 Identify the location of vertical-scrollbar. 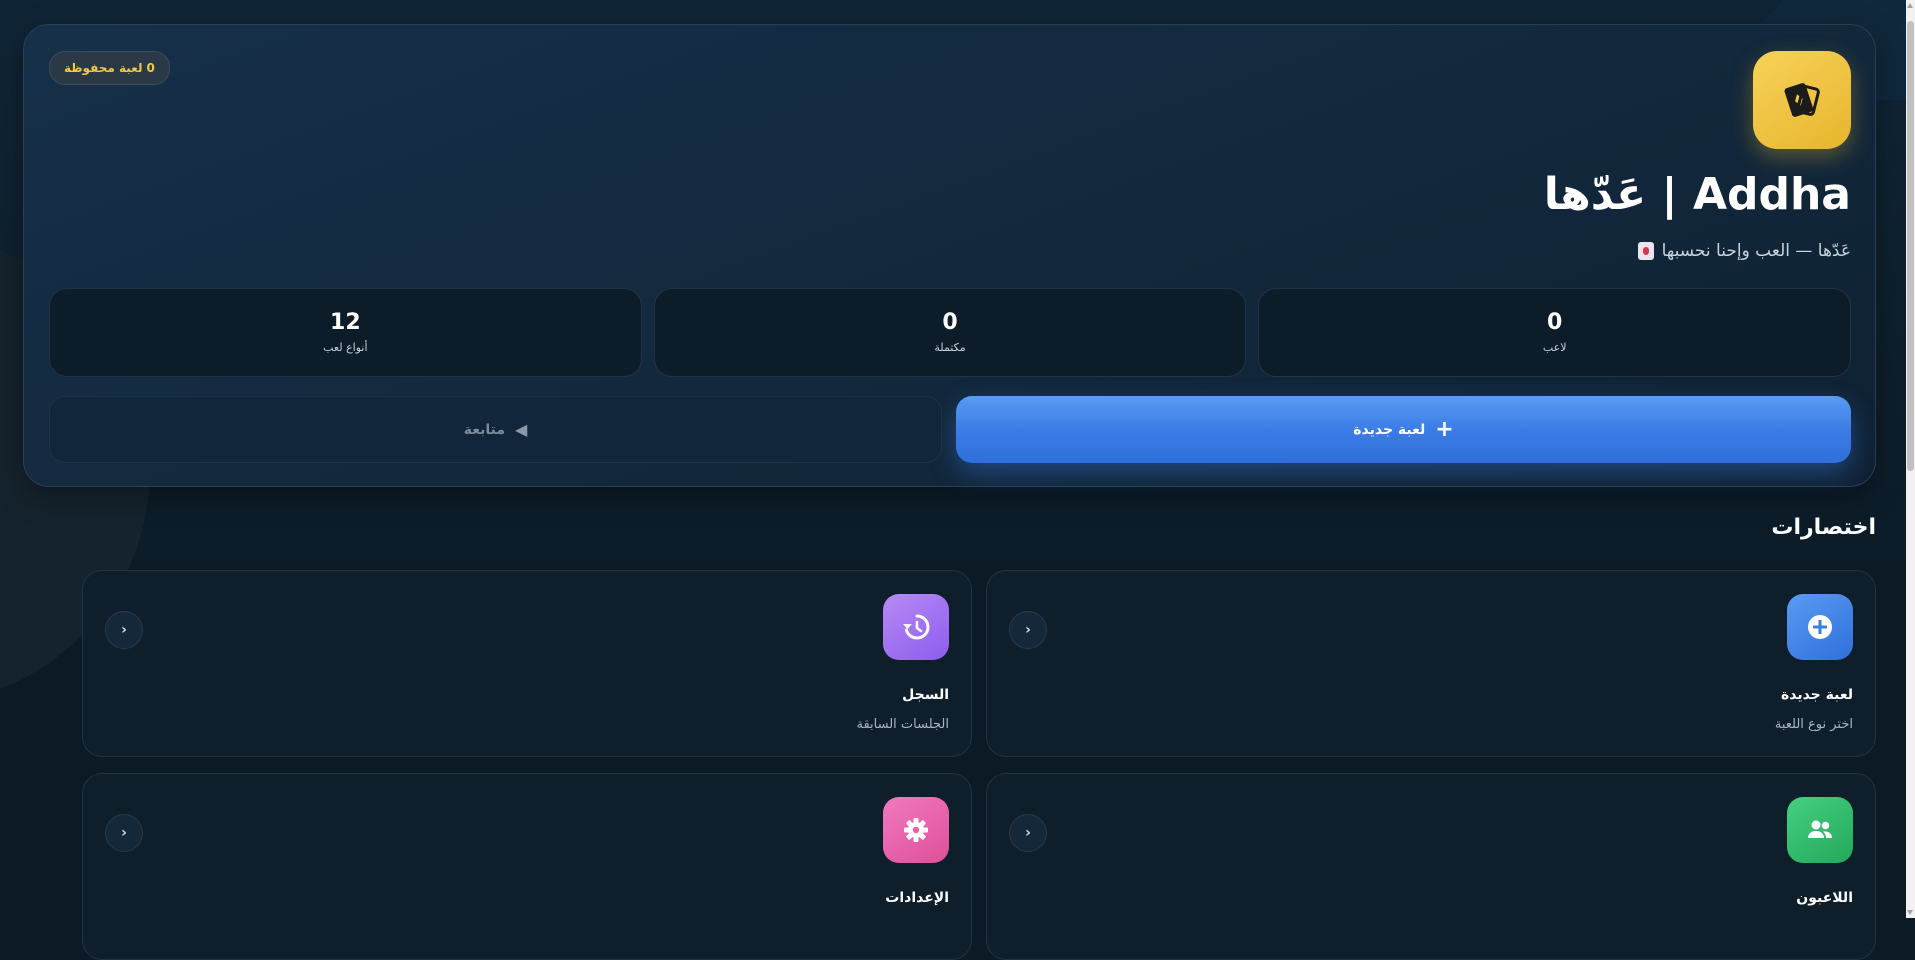
(1910, 459).